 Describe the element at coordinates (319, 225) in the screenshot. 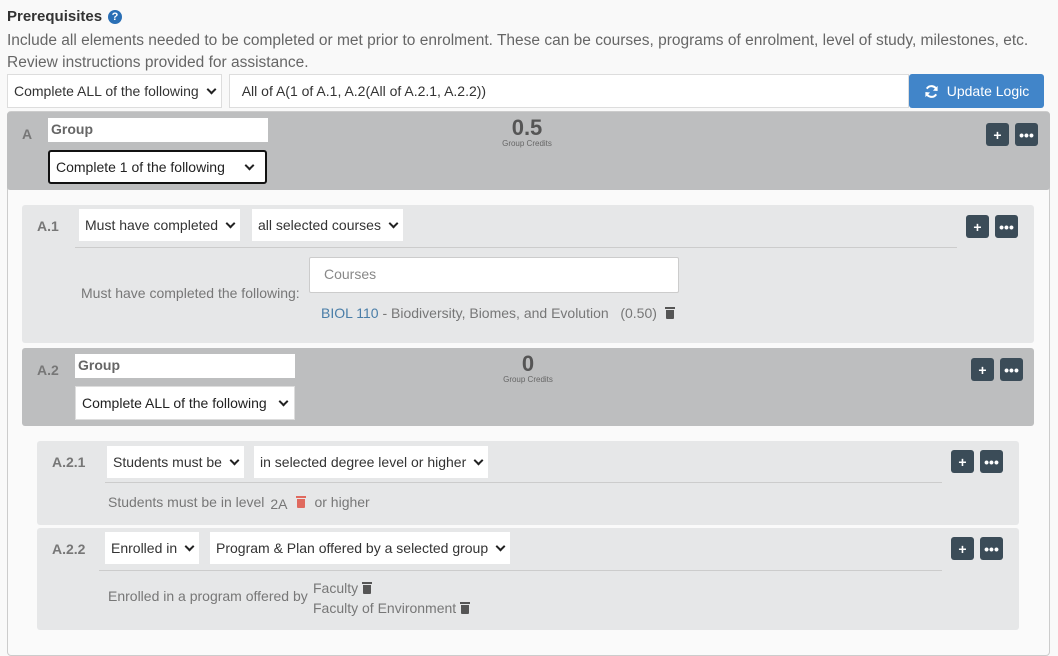

I see `rule-a1-select-2-value: all selected courses` at that location.